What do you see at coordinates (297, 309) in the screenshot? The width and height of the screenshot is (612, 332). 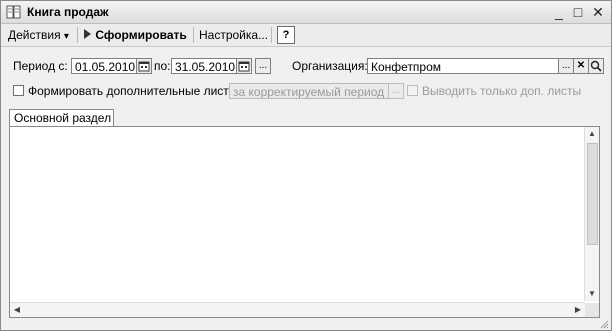 I see `horizontal-scrollbar: ◀ ▶` at bounding box center [297, 309].